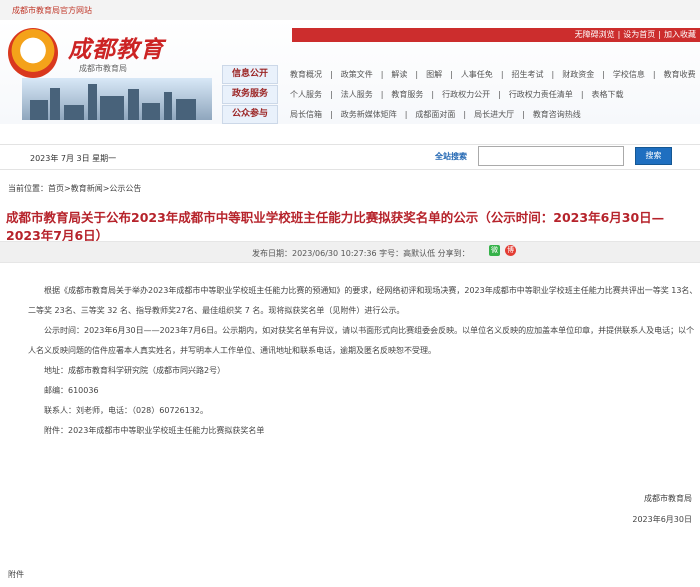  I want to click on nav-row-public-participation: 公众参与 局长信箱 | 政务新媒体矩阵 | 成都面对面 | 局长进大厅 | 教育咨询热线, so click(461, 115).